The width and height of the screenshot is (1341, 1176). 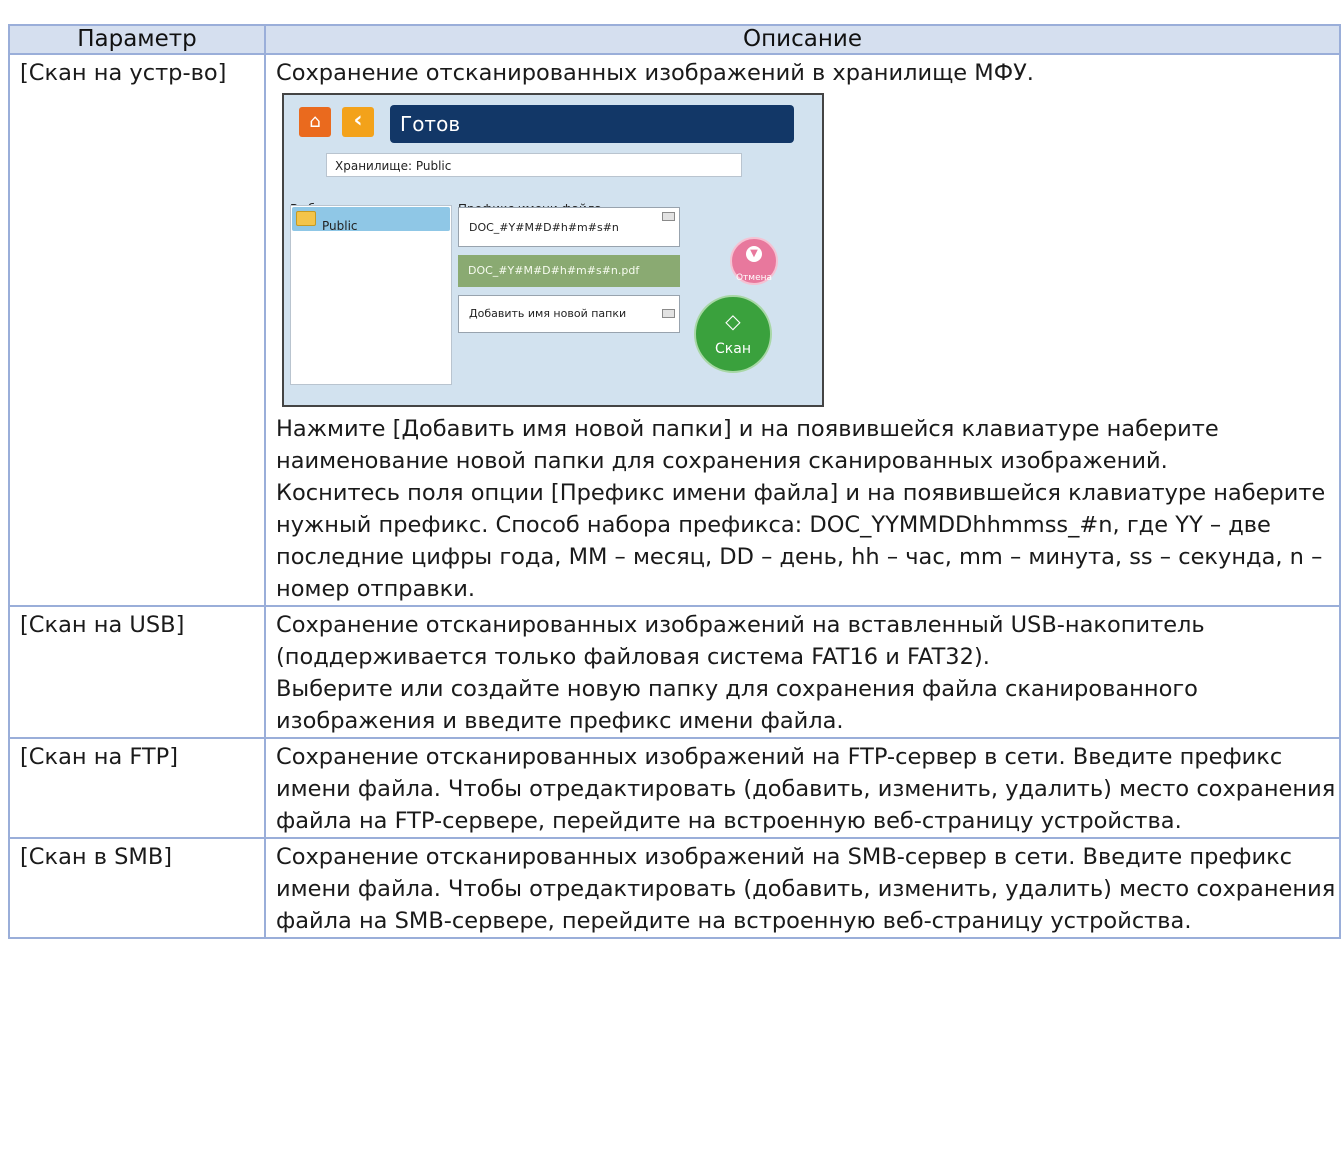 I want to click on new-folder-label: Добавить имя новой папки, so click(x=548, y=313).